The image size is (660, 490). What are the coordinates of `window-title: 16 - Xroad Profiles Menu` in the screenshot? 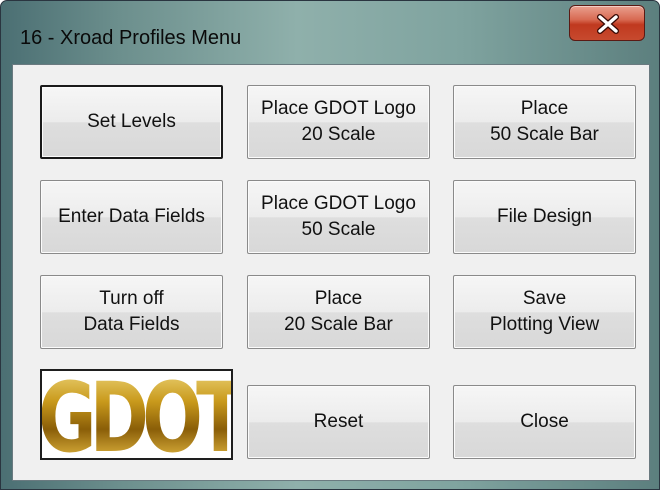 It's located at (131, 38).